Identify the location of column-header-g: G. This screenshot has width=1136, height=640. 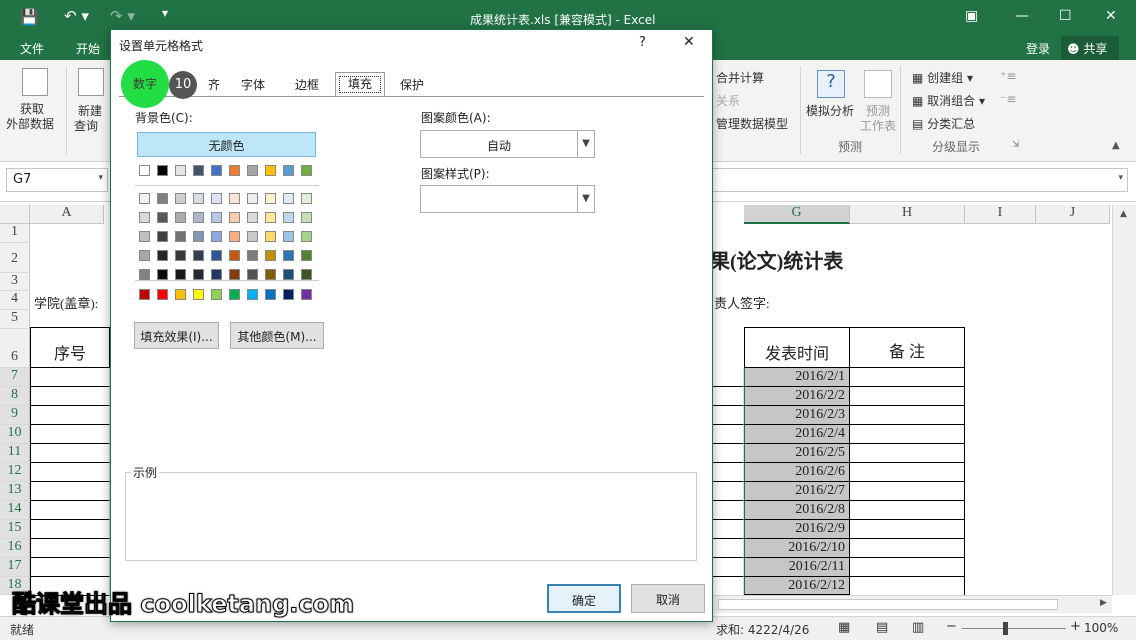
(797, 214).